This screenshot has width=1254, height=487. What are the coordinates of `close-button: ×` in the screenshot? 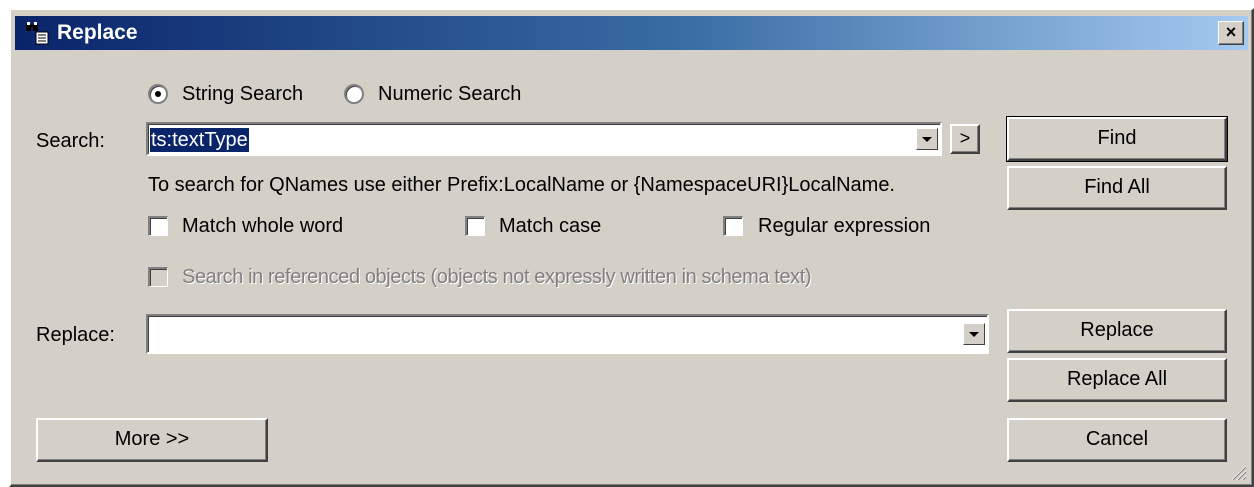 It's located at (1231, 33).